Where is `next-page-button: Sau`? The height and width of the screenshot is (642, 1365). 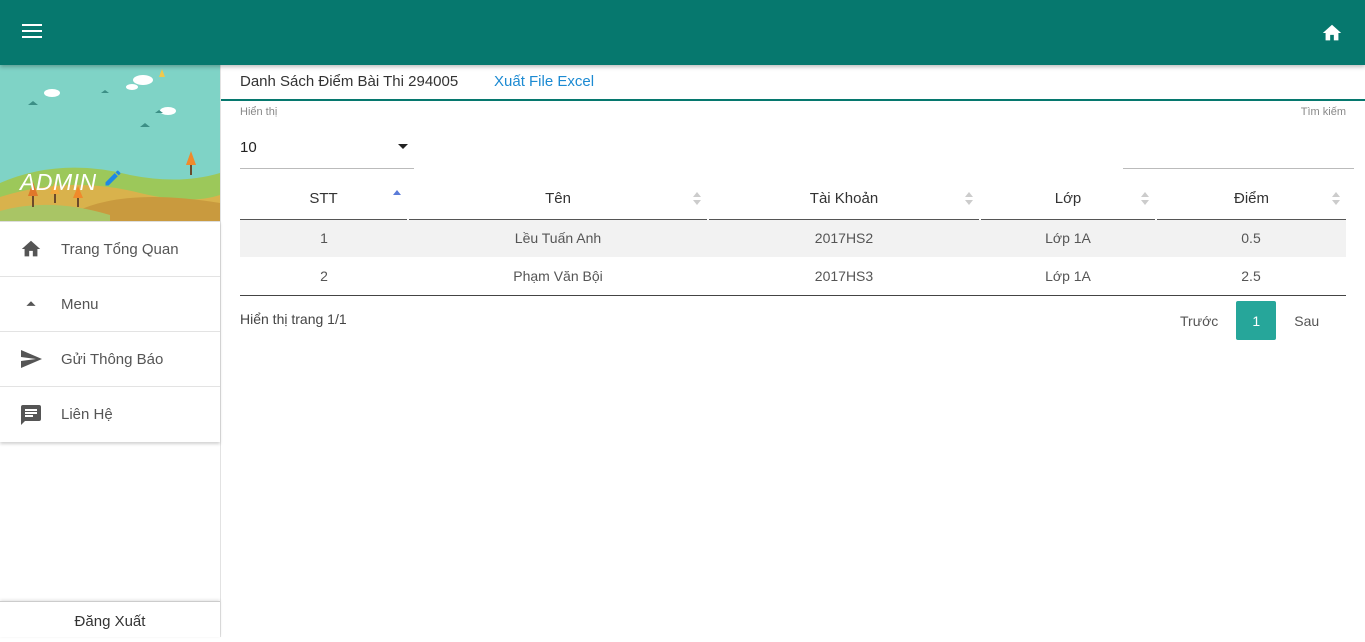 next-page-button: Sau is located at coordinates (1306, 321).